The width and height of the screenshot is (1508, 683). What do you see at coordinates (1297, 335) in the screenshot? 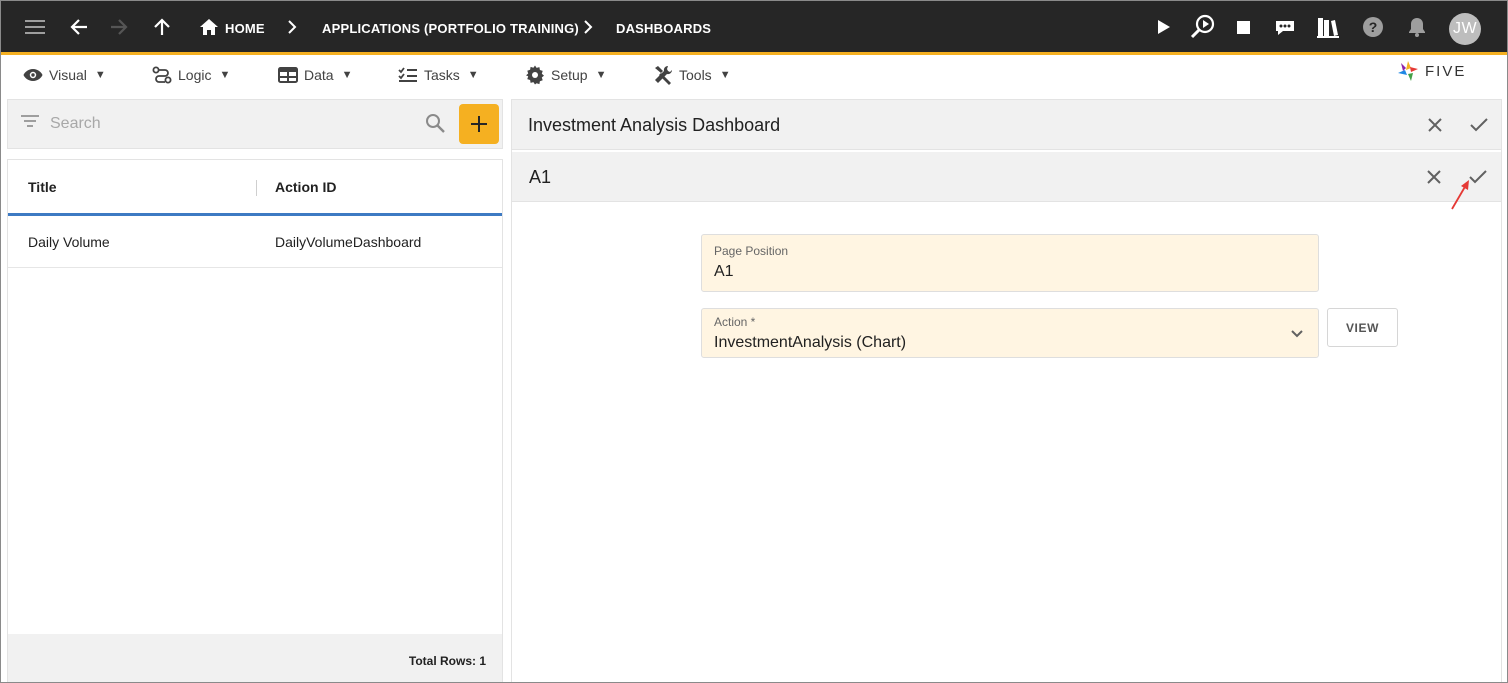
I see `chevron-down-icon` at bounding box center [1297, 335].